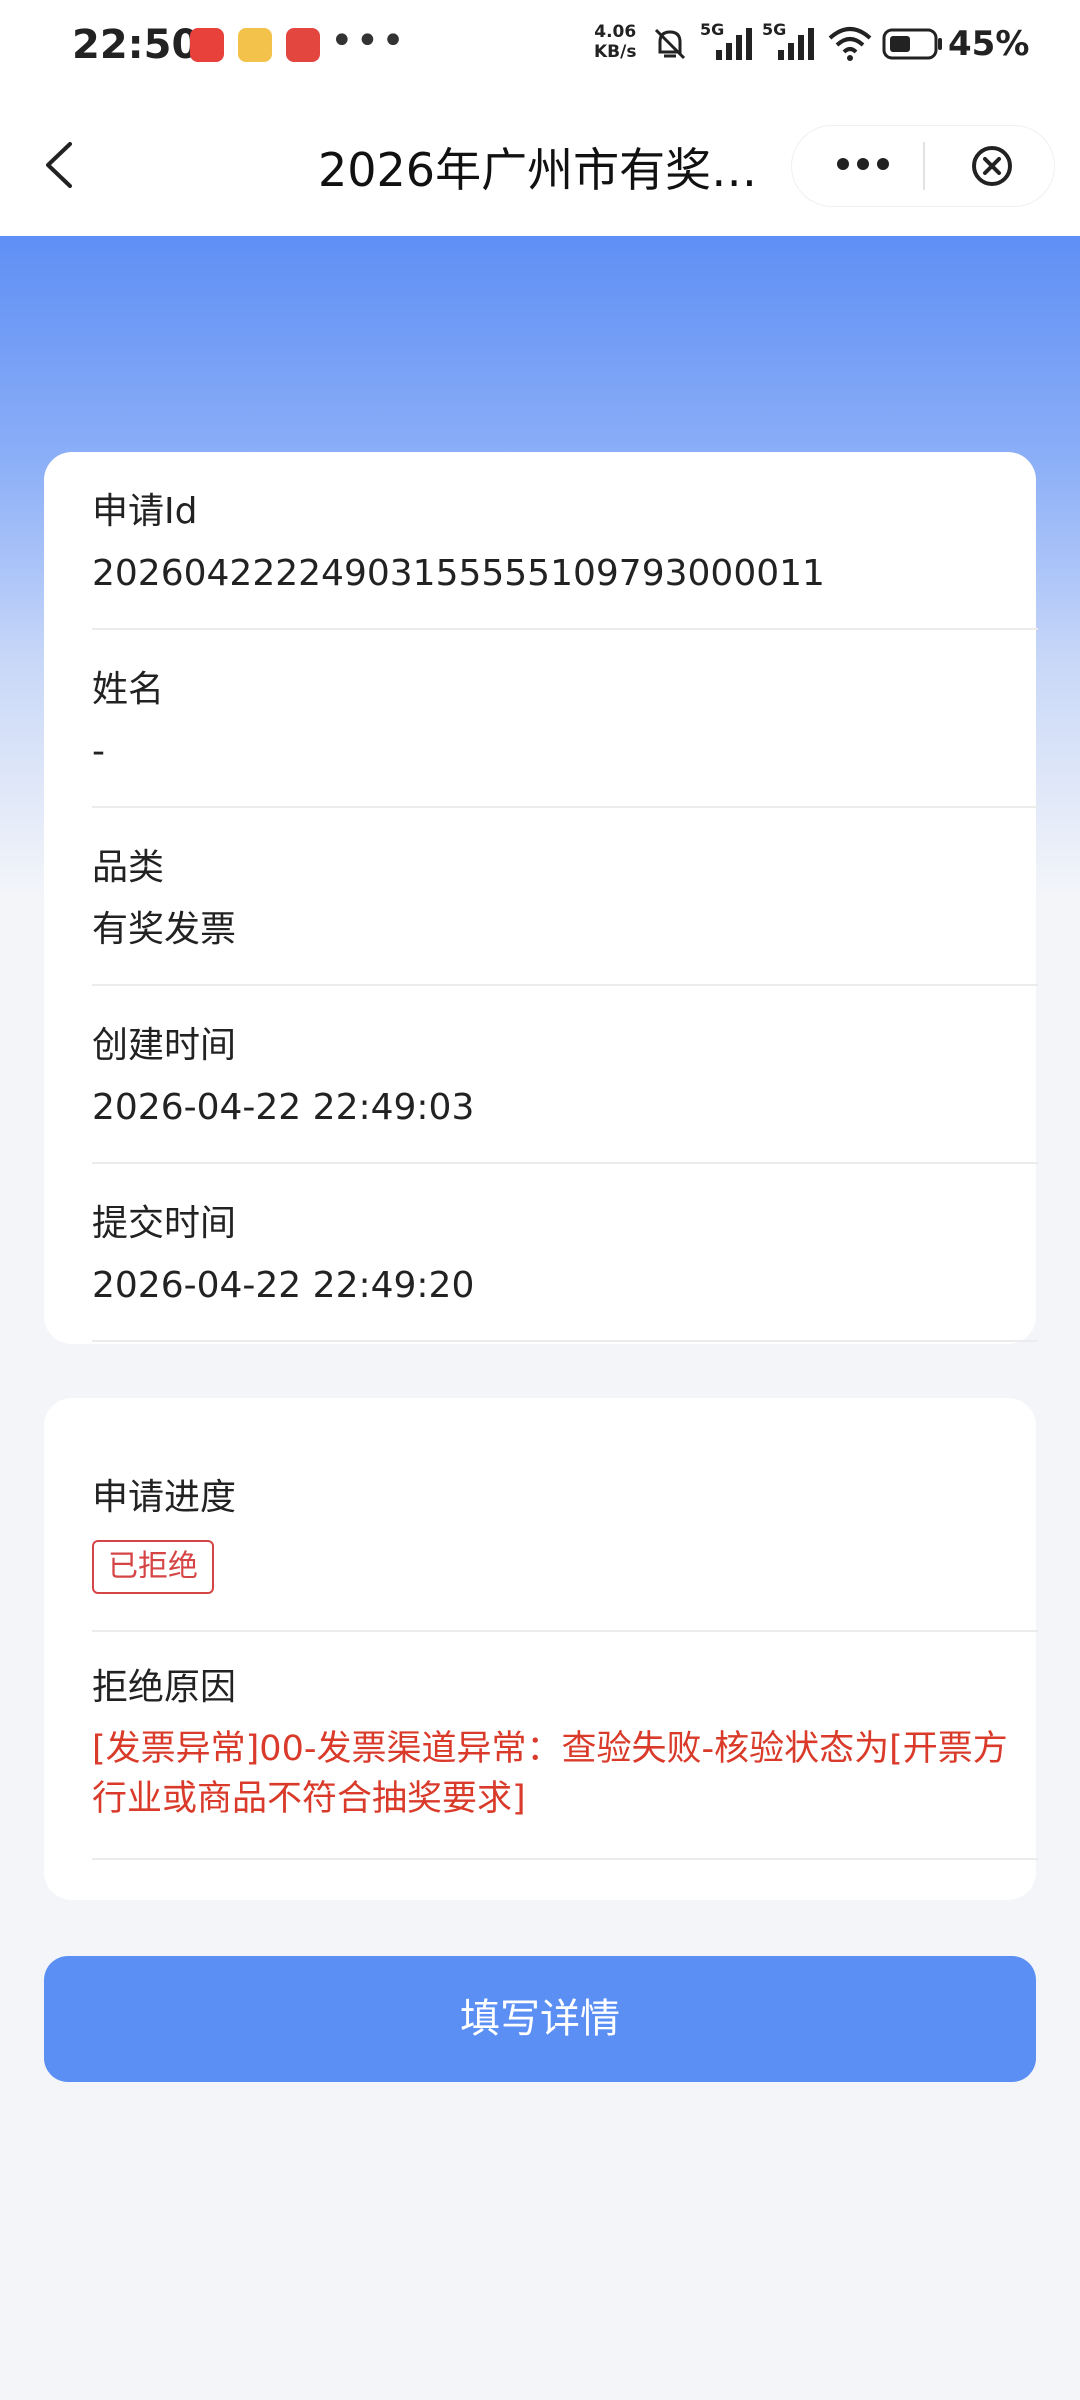  I want to click on more-notifications-icon: •••, so click(368, 41).